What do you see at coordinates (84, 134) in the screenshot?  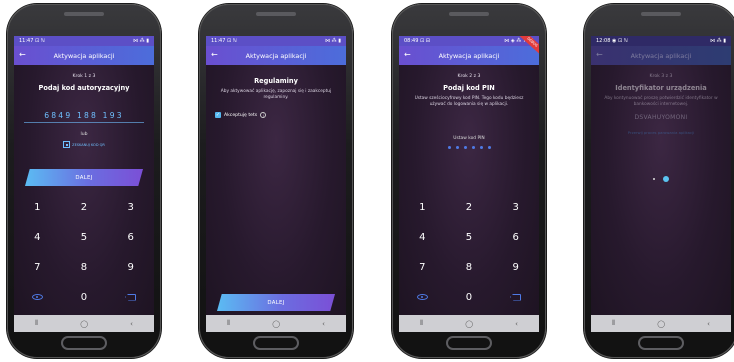 I see `or-separator: lub` at bounding box center [84, 134].